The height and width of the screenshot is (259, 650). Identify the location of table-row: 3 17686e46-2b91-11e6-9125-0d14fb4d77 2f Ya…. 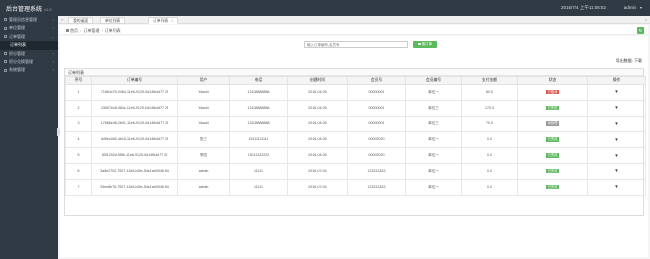
(355, 124).